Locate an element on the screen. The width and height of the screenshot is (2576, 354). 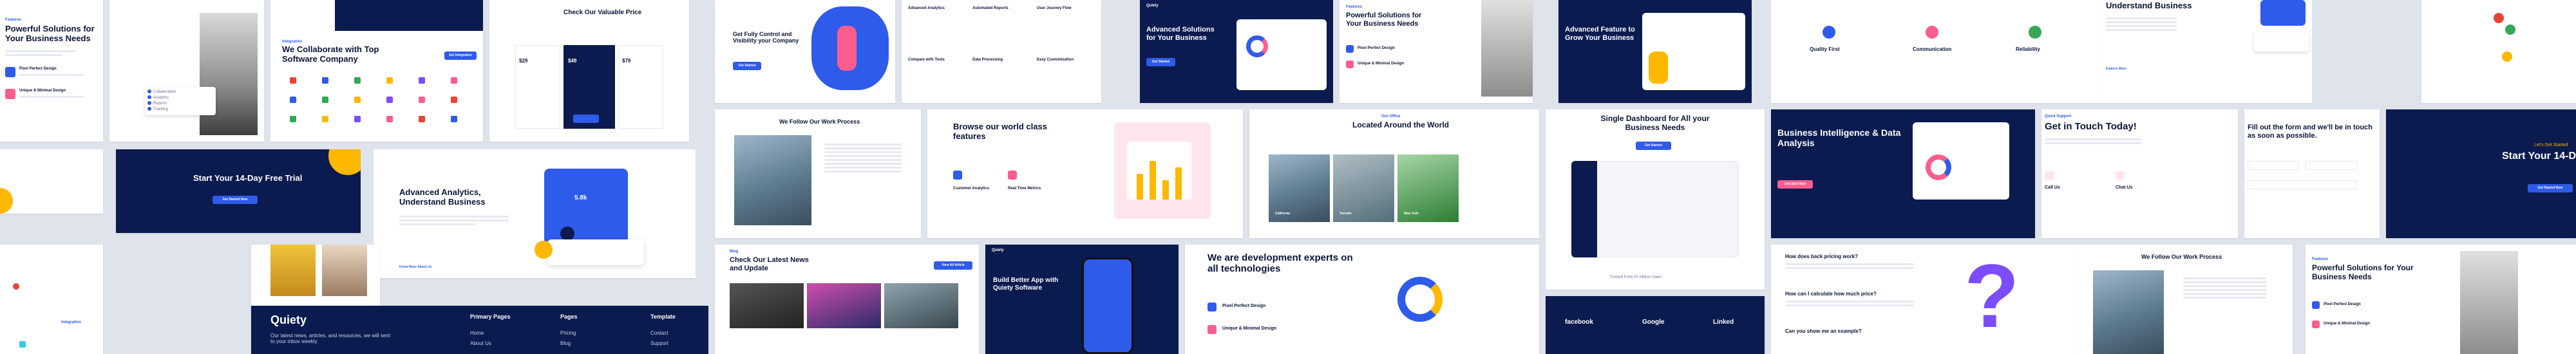
eyebrow: Our Office is located at coordinates (1391, 117).